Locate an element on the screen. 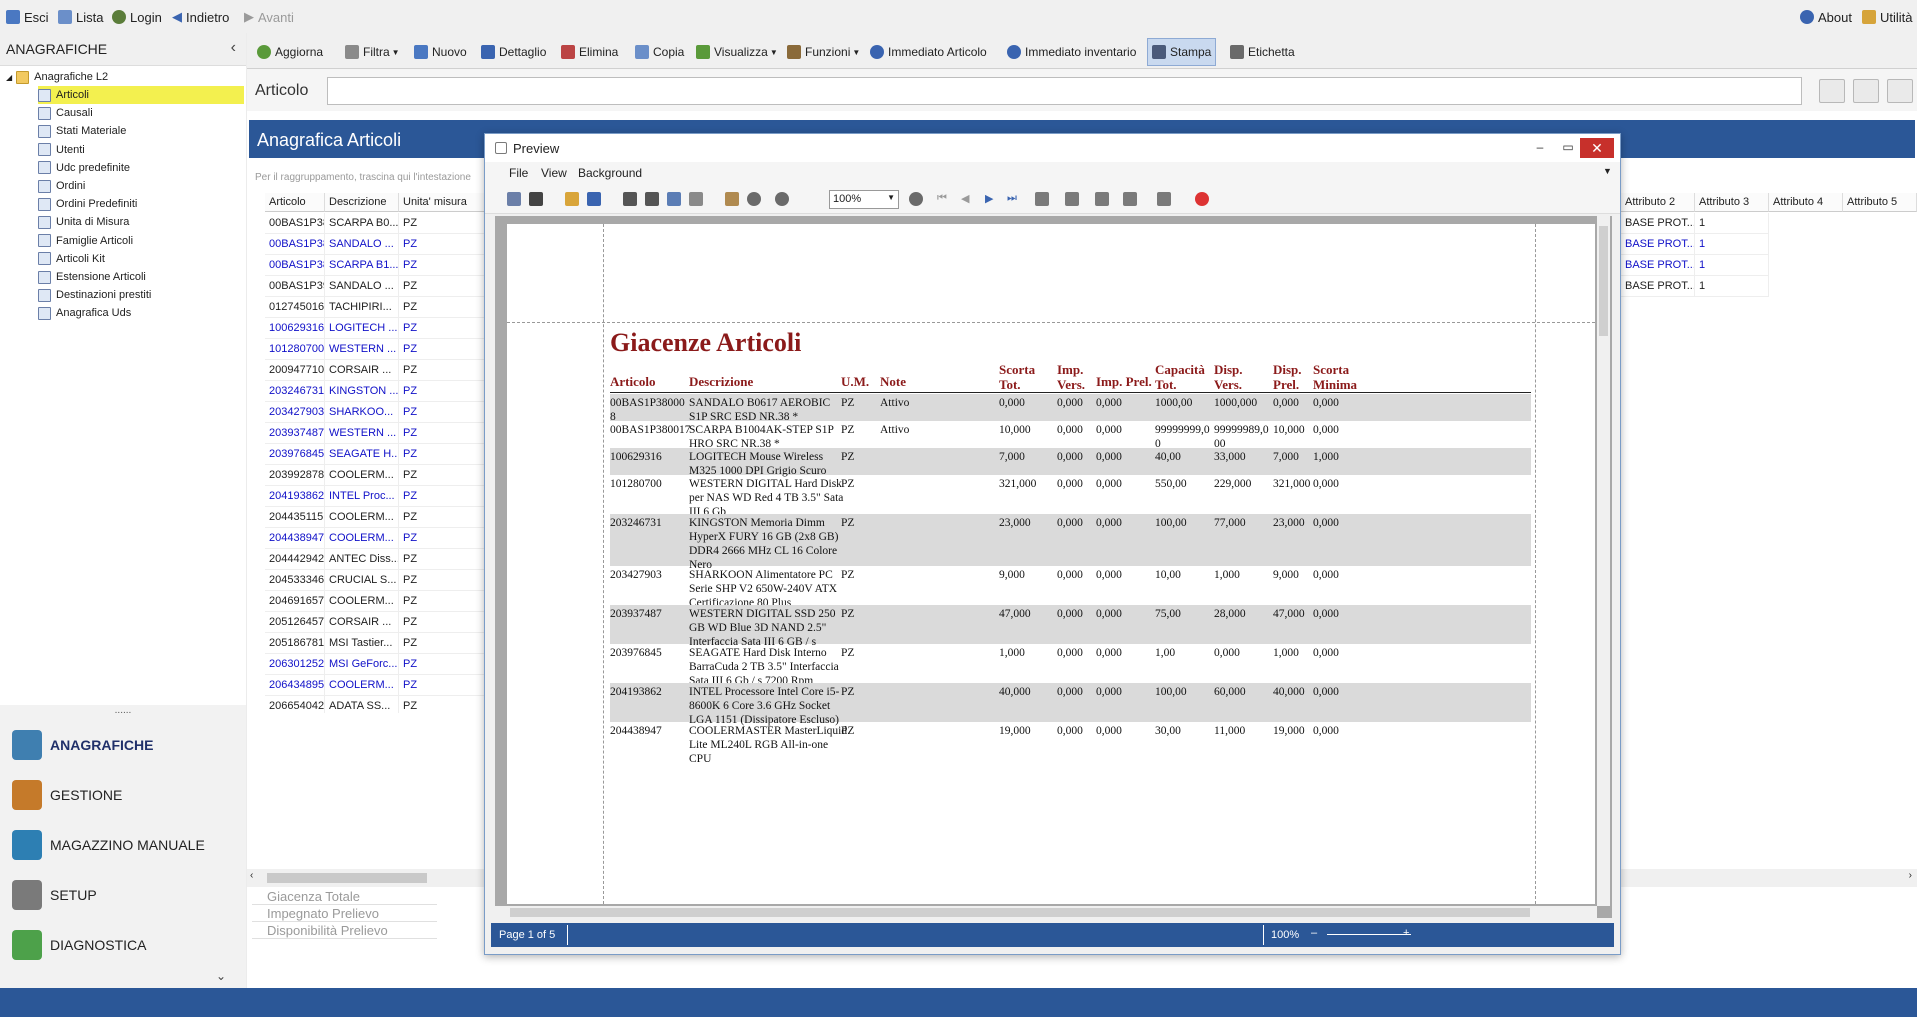  preview-horizontal-scrollbar is located at coordinates (1046, 912).